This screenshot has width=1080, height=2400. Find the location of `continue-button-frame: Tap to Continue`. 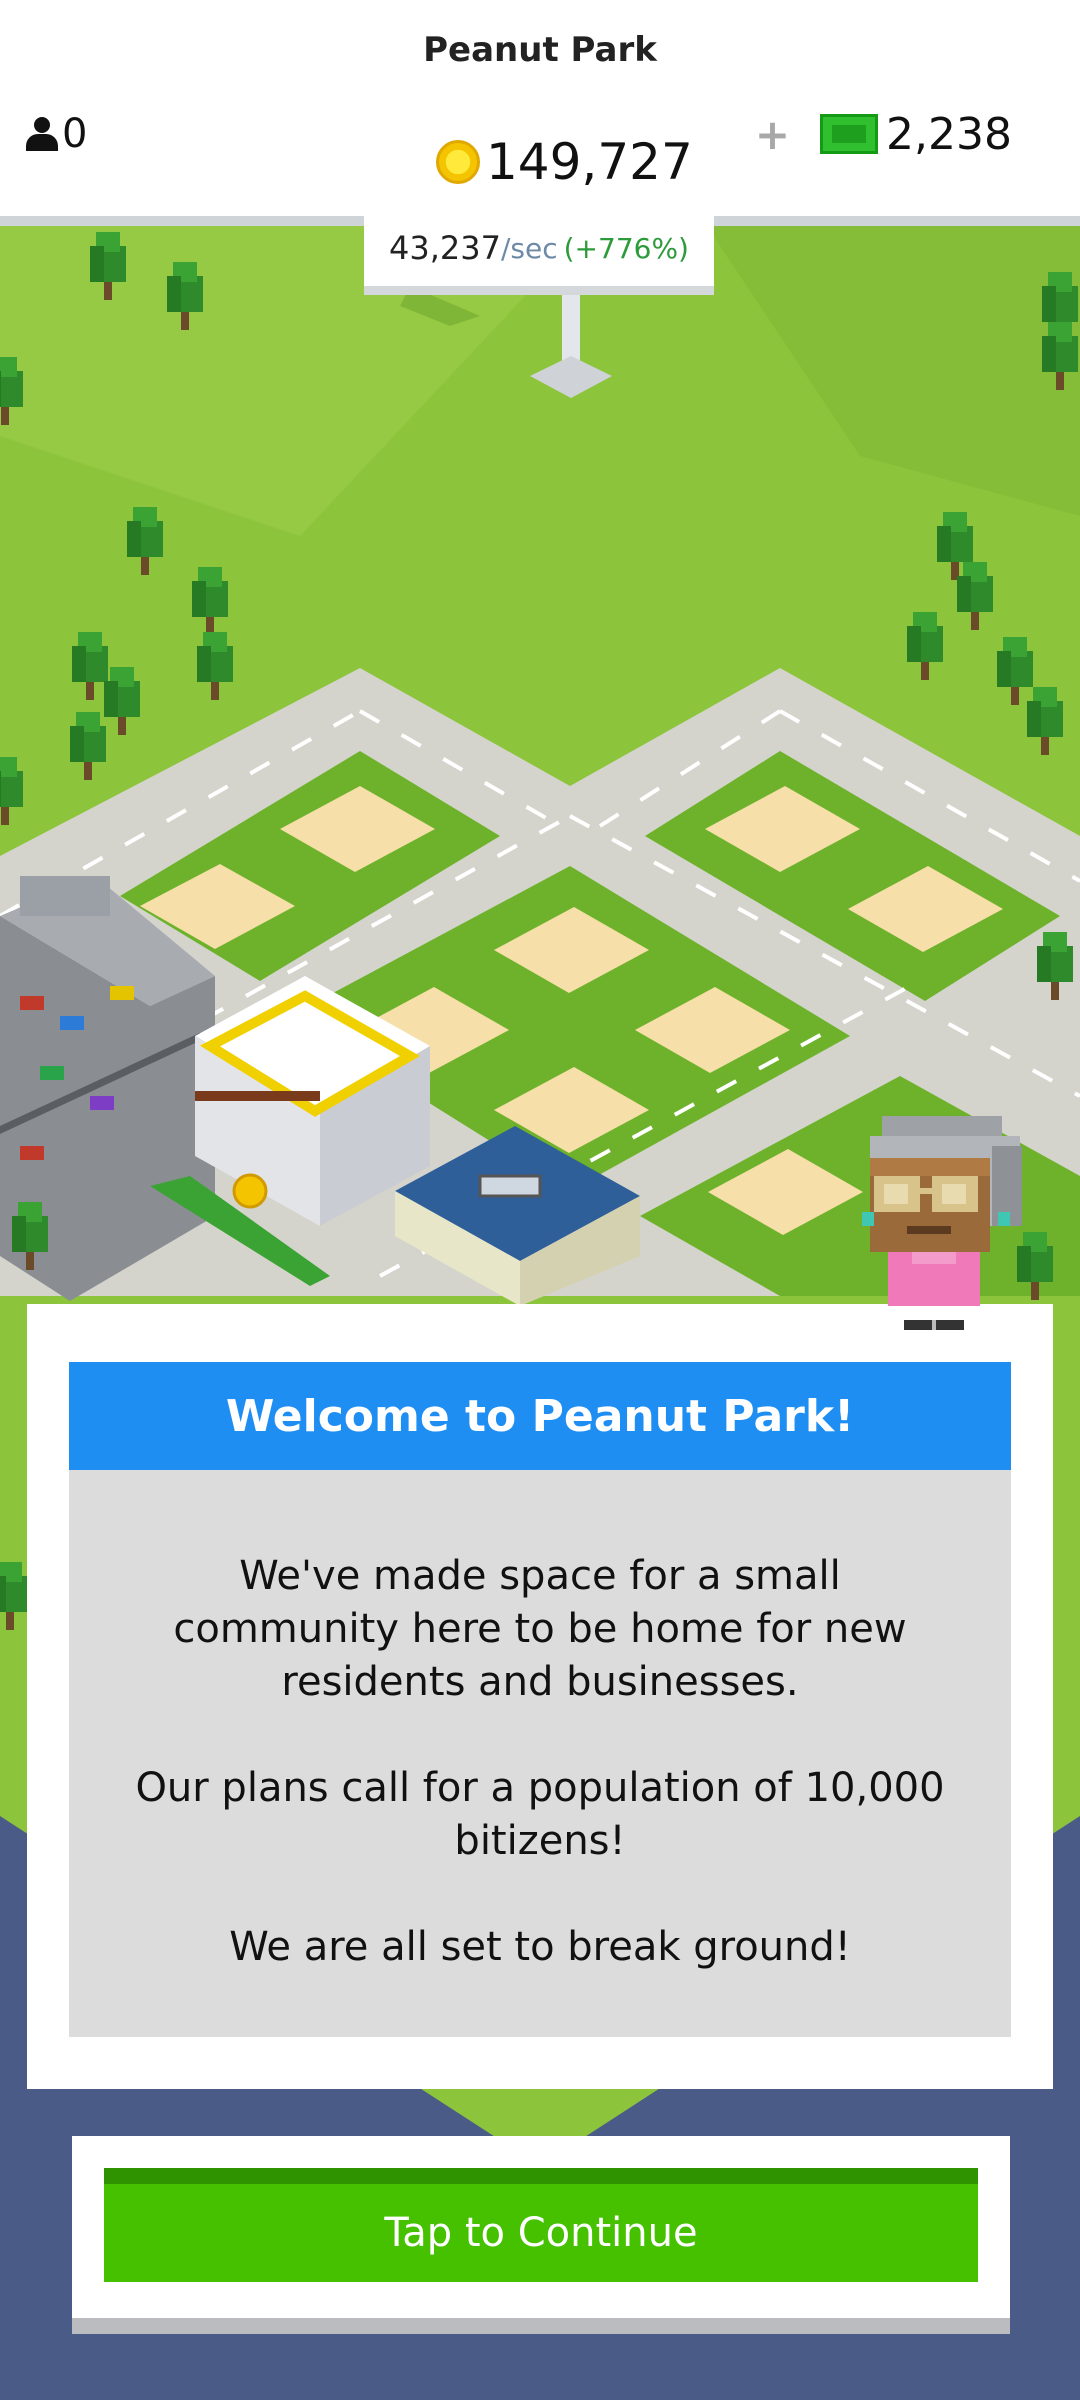

continue-button-frame: Tap to Continue is located at coordinates (541, 2235).